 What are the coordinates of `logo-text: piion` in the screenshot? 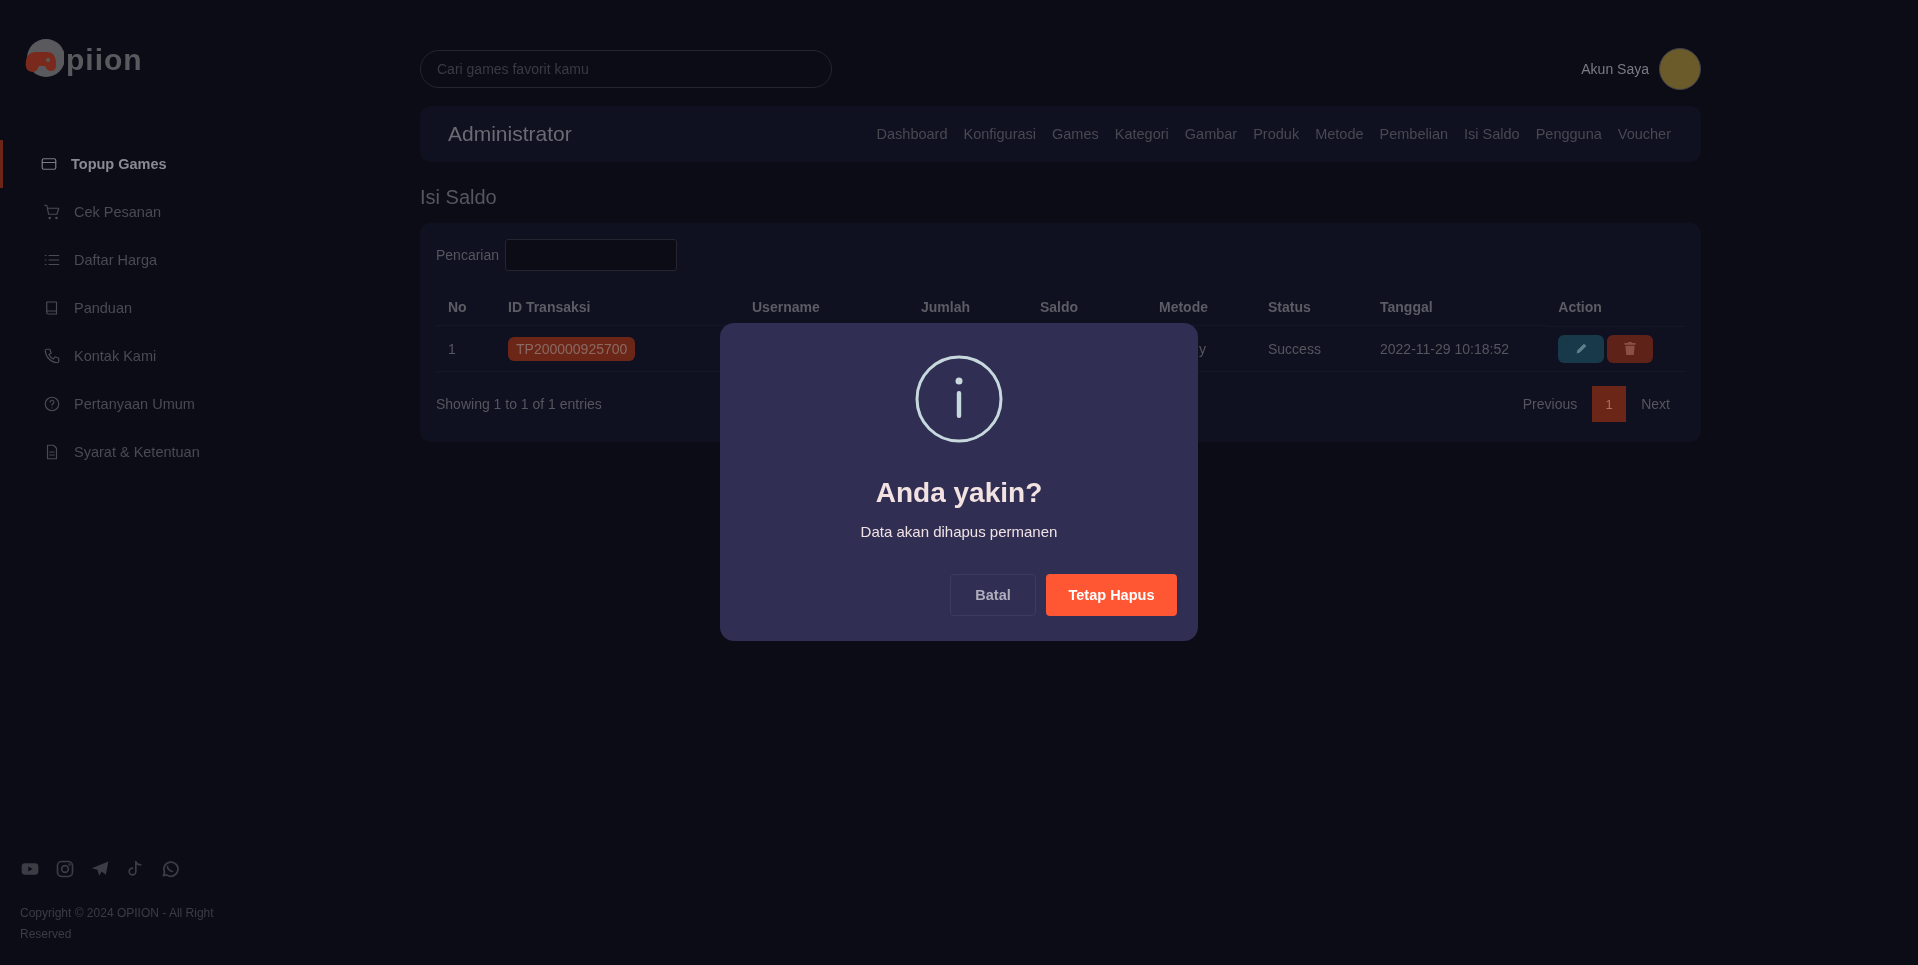 It's located at (104, 60).